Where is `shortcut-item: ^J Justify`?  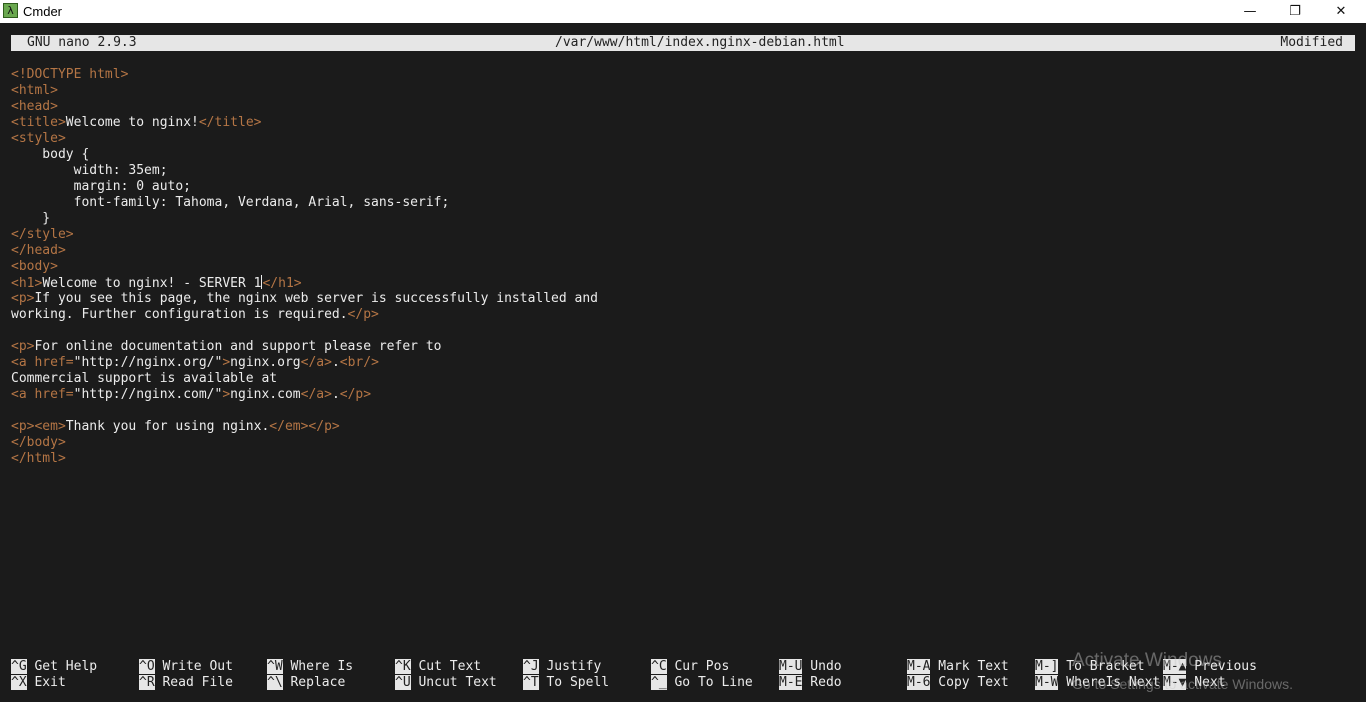
shortcut-item: ^J Justify is located at coordinates (562, 667).